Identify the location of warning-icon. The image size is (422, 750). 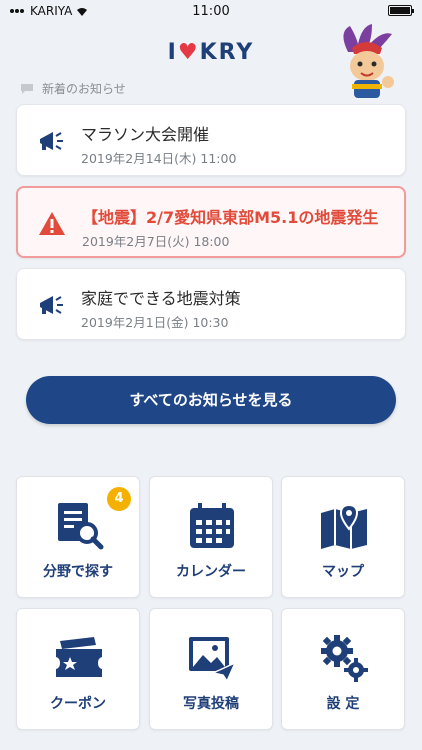
(52, 223).